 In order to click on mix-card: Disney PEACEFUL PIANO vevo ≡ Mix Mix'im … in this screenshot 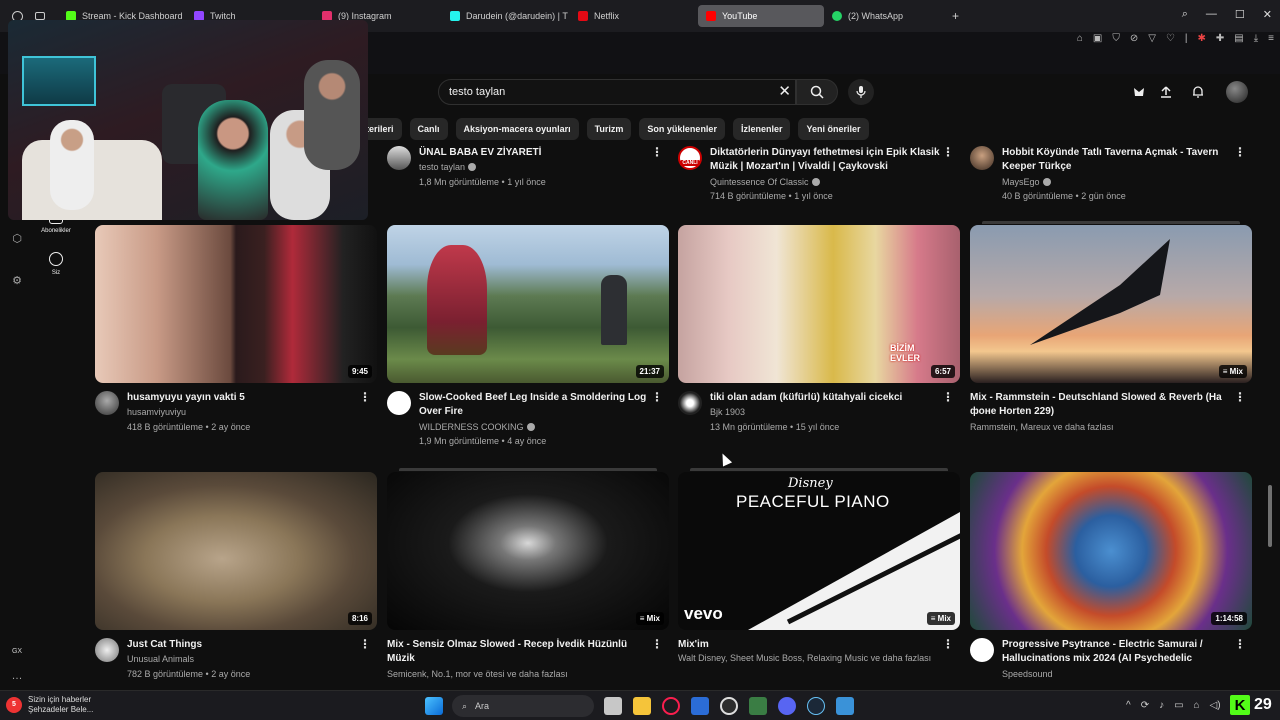, I will do `click(819, 575)`.